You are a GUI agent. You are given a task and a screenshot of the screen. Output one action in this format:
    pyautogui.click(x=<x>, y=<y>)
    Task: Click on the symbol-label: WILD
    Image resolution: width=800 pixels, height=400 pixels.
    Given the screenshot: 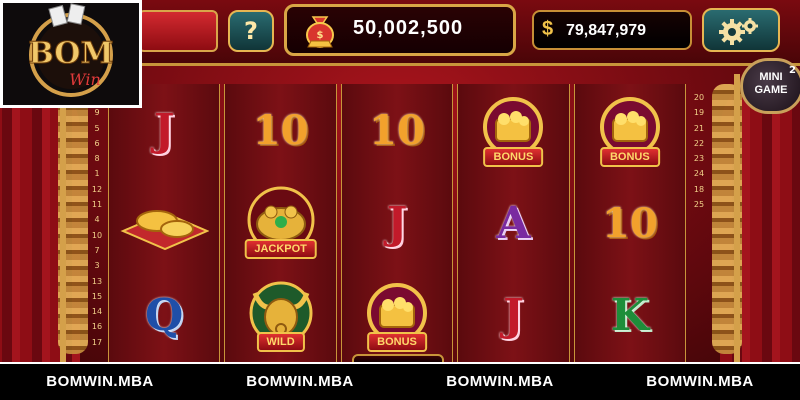 What is the action you would take?
    pyautogui.click(x=280, y=342)
    